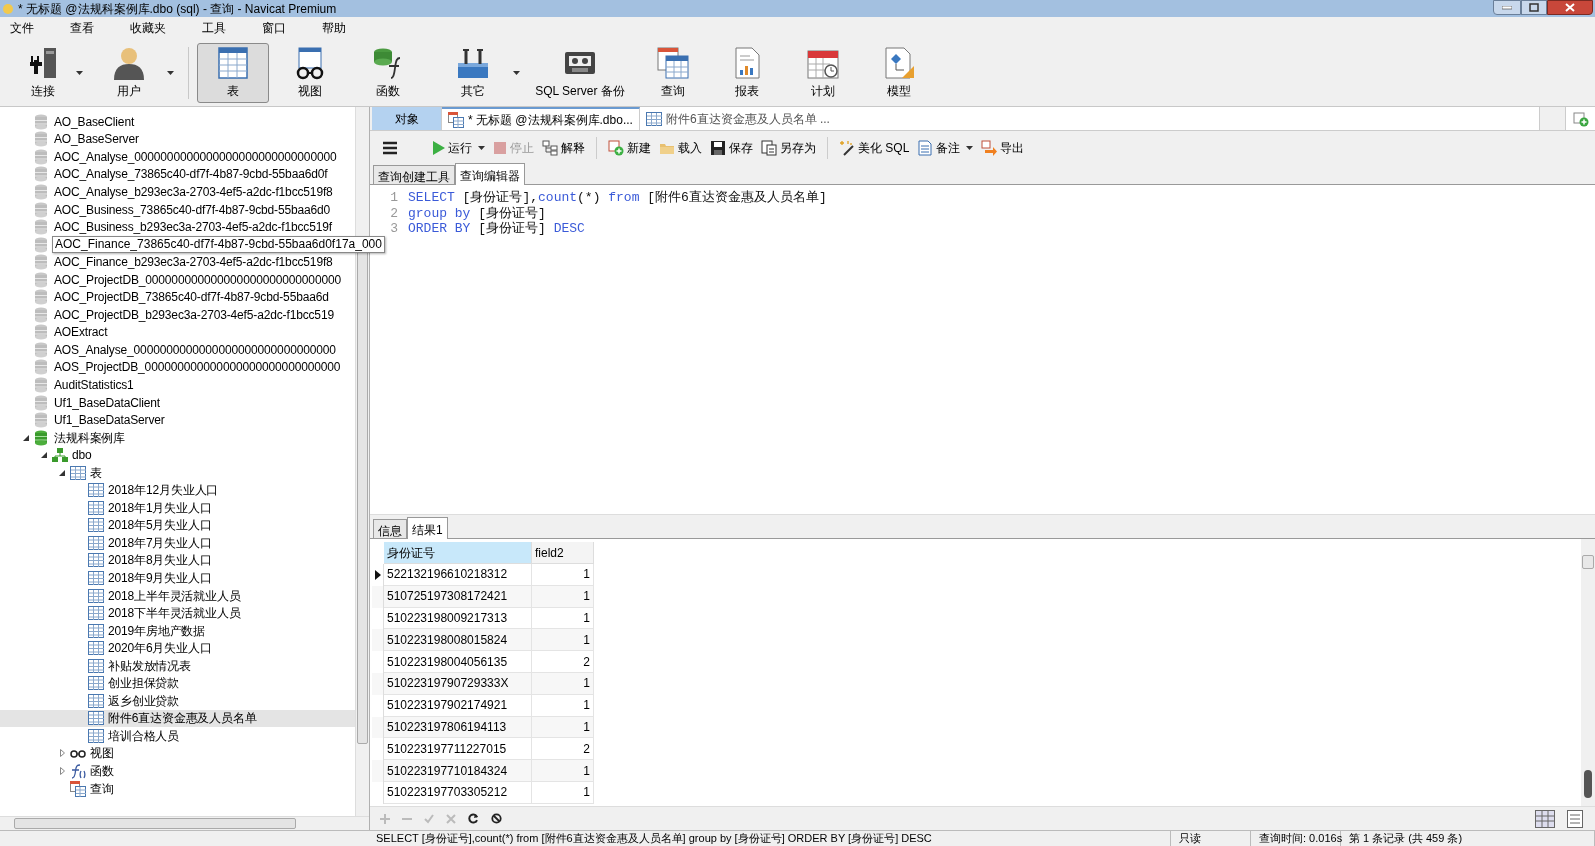  What do you see at coordinates (490, 174) in the screenshot?
I see `tab: 查询编辑器` at bounding box center [490, 174].